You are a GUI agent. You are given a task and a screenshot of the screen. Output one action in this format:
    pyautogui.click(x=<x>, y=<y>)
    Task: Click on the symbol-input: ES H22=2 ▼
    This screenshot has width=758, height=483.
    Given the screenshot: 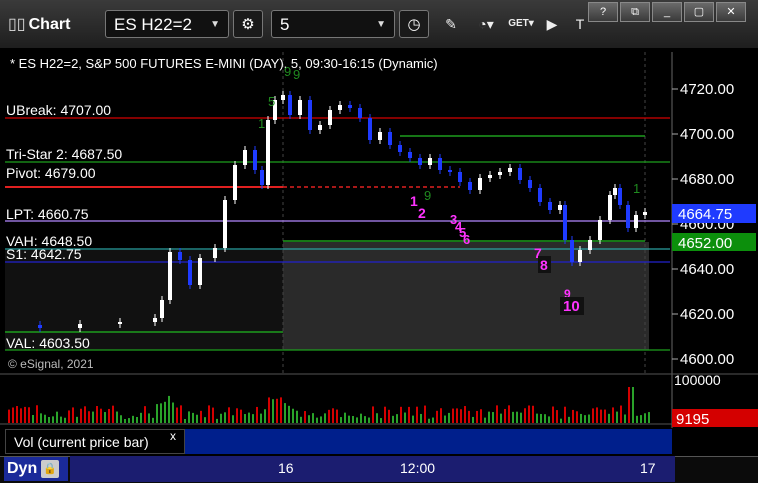 What is the action you would take?
    pyautogui.click(x=167, y=24)
    